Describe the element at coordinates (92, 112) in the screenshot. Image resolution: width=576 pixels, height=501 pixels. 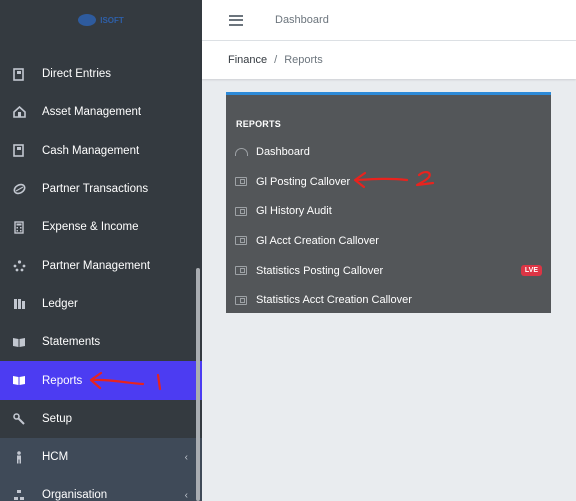
I see `sidebar-item-label: Asset Management` at that location.